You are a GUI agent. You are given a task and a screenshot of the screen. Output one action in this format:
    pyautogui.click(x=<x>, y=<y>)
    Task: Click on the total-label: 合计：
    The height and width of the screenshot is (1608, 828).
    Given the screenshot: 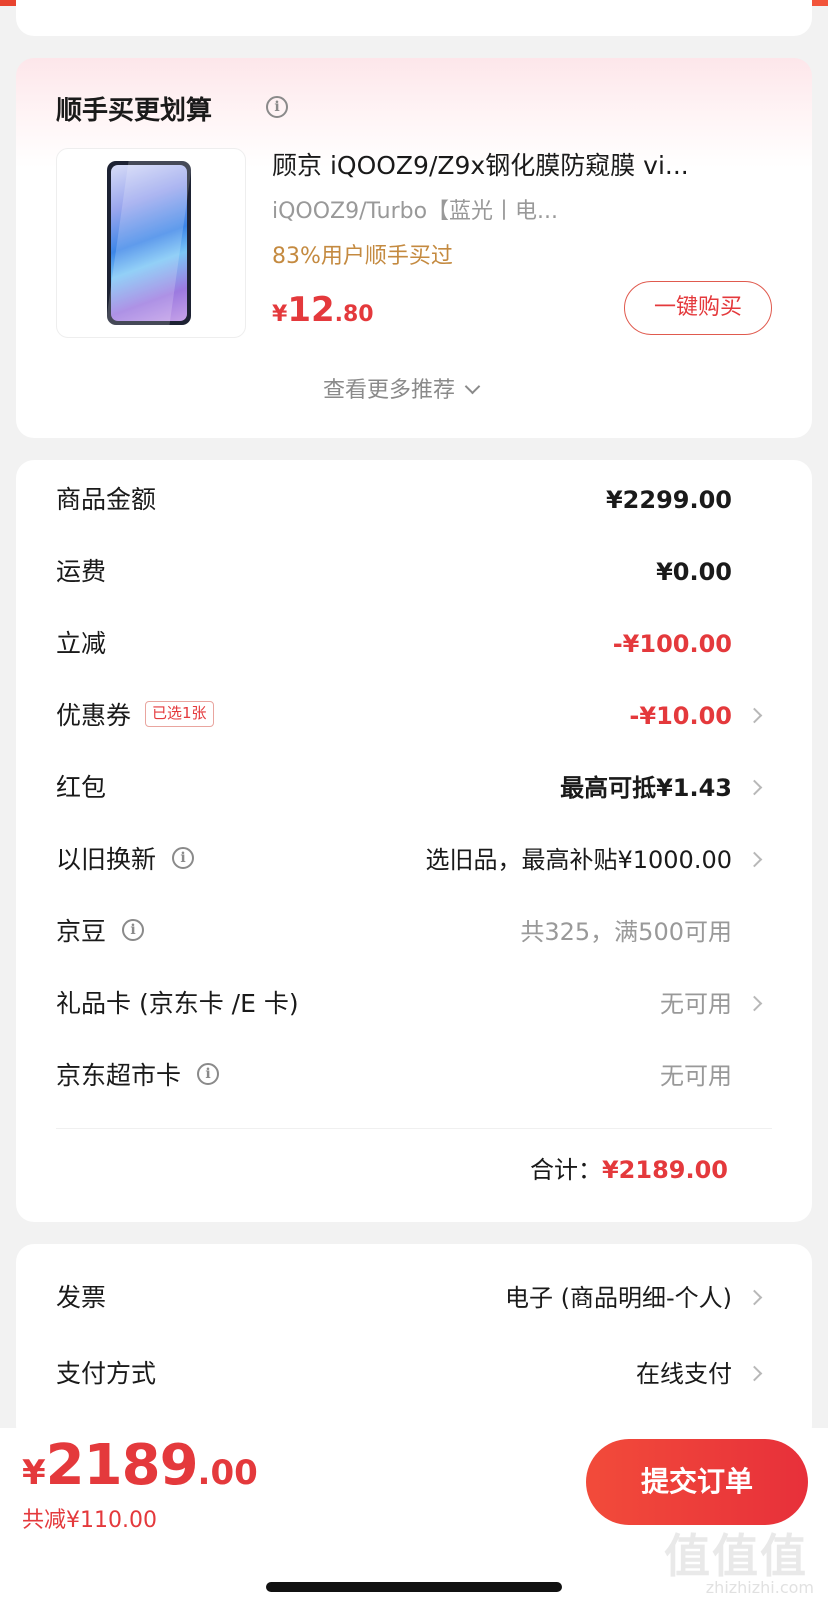 What is the action you would take?
    pyautogui.click(x=565, y=1170)
    